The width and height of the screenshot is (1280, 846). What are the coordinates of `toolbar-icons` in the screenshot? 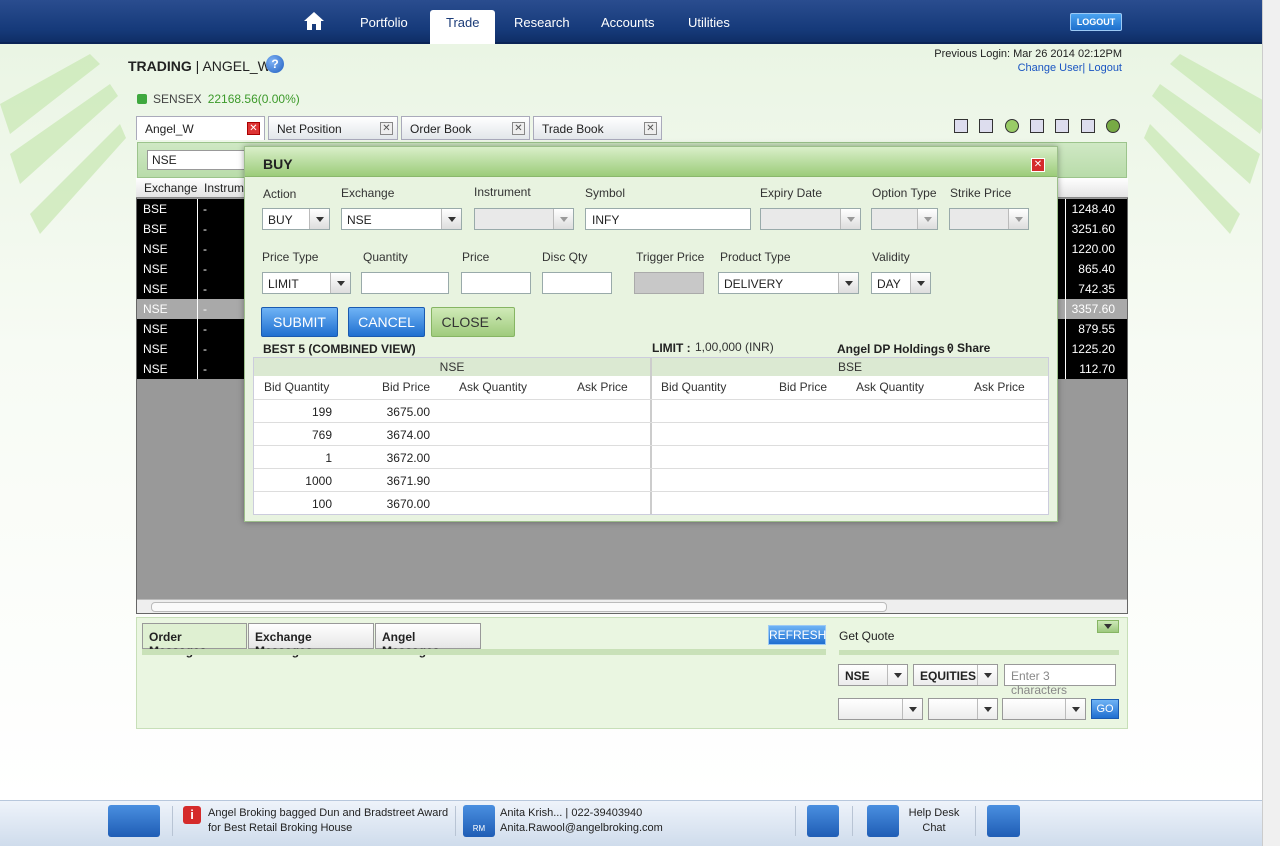 It's located at (1041, 125).